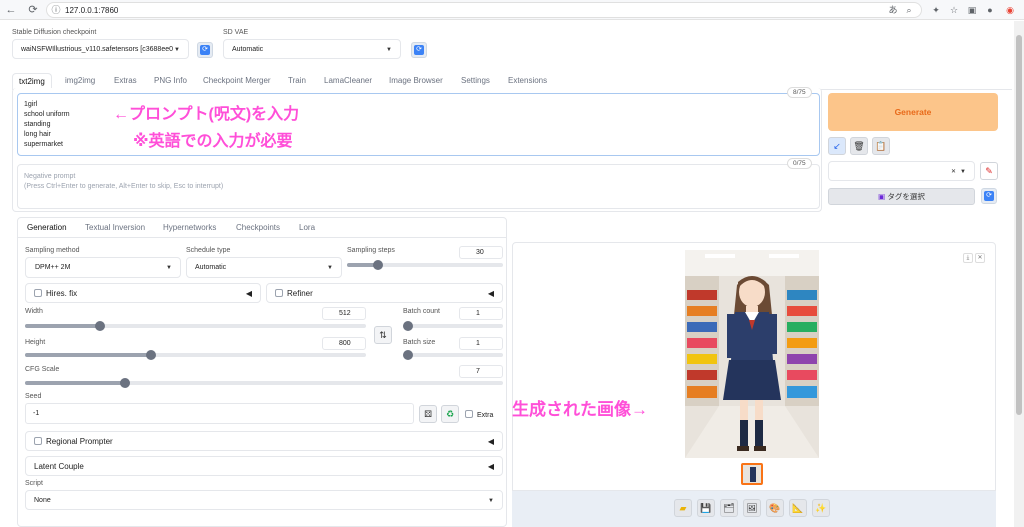  I want to click on save-button: 💾, so click(706, 508).